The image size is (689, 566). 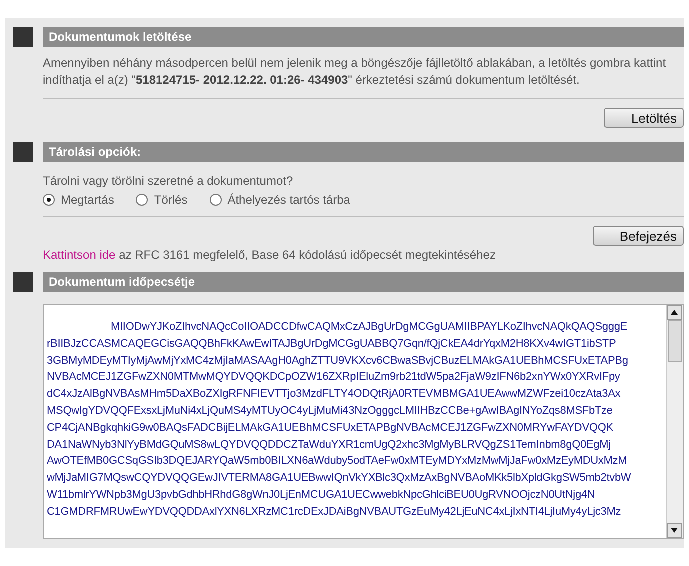 What do you see at coordinates (331, 344) in the screenshot?
I see `base64-line: rBIIBJzCCASMCAQEGCisGAQQBhFkKAwEwITAJBgUrDgMCGgUABBQ7Gqn/fQjCkEA4drYqxM2H8KXv4wIGT1ibSTP` at bounding box center [331, 344].